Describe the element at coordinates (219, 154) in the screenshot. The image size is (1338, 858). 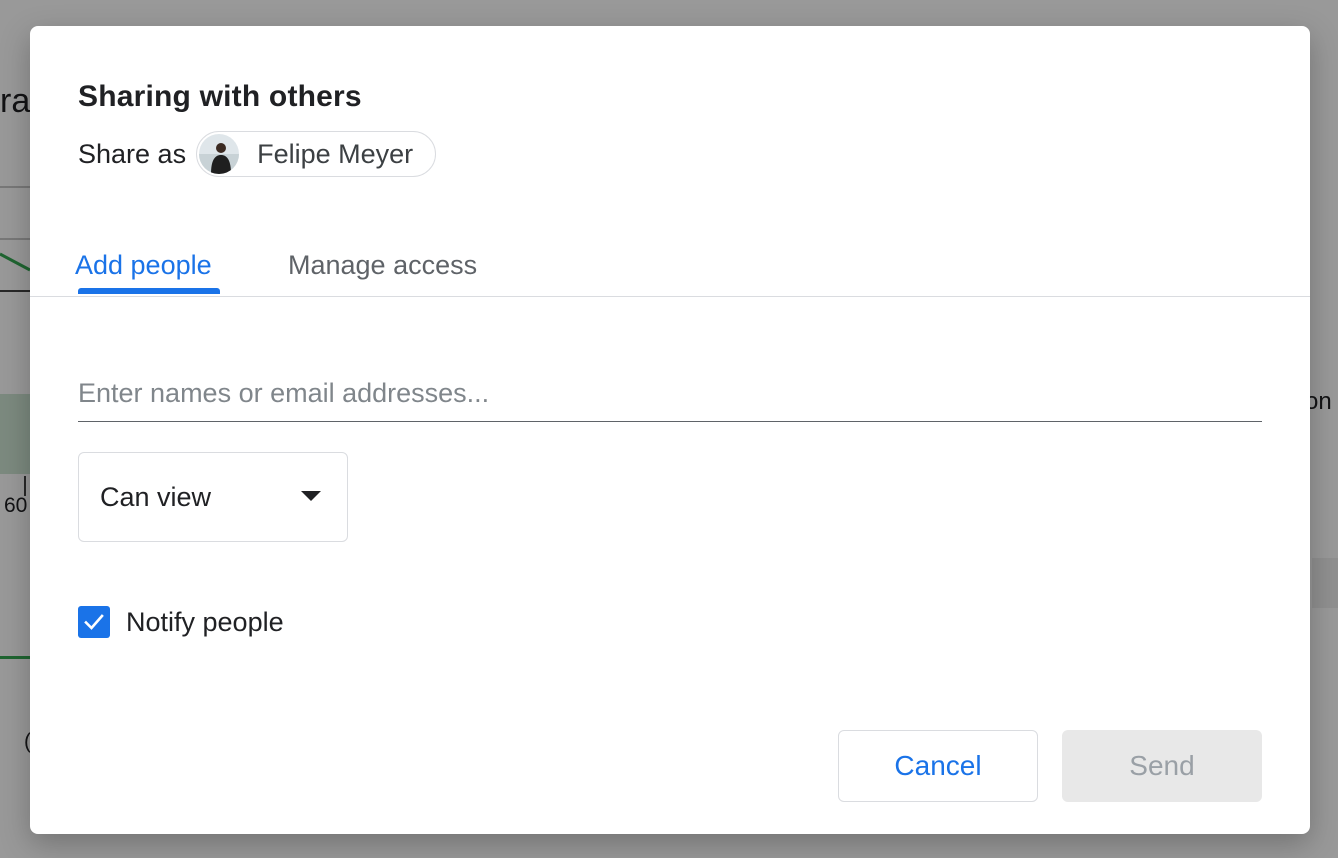
I see `avatar` at that location.